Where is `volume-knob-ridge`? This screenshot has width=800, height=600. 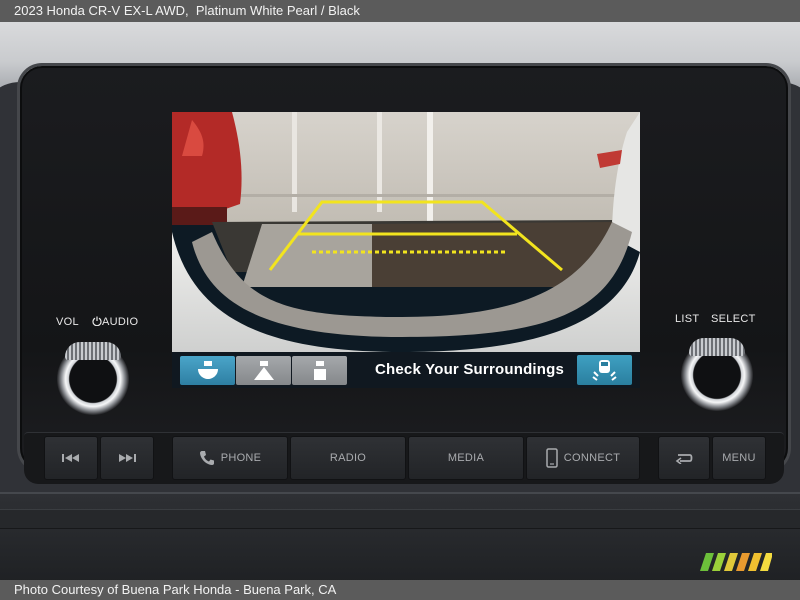
volume-knob-ridge is located at coordinates (93, 351).